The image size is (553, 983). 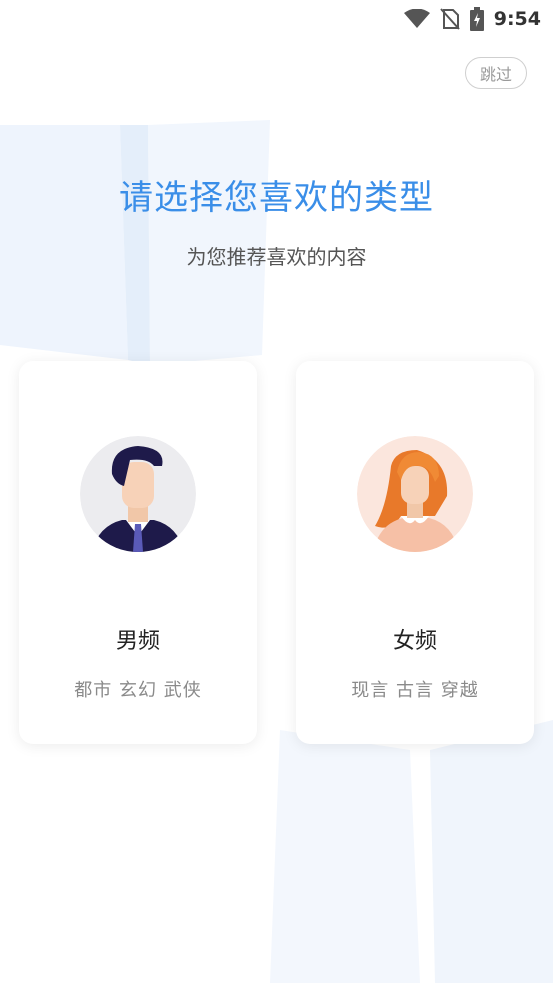 I want to click on male-avatar-icon, so click(x=138, y=494).